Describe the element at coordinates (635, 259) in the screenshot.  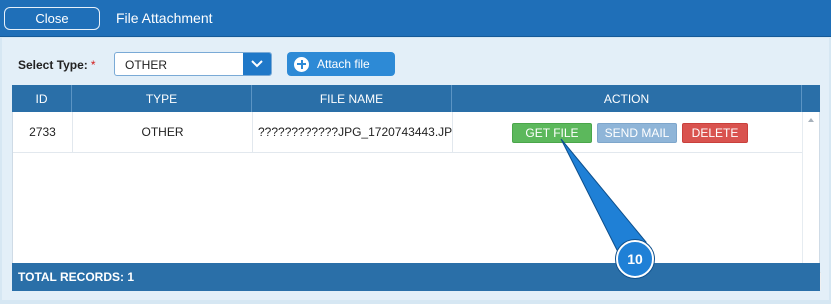
I see `step-number-badge: 10` at that location.